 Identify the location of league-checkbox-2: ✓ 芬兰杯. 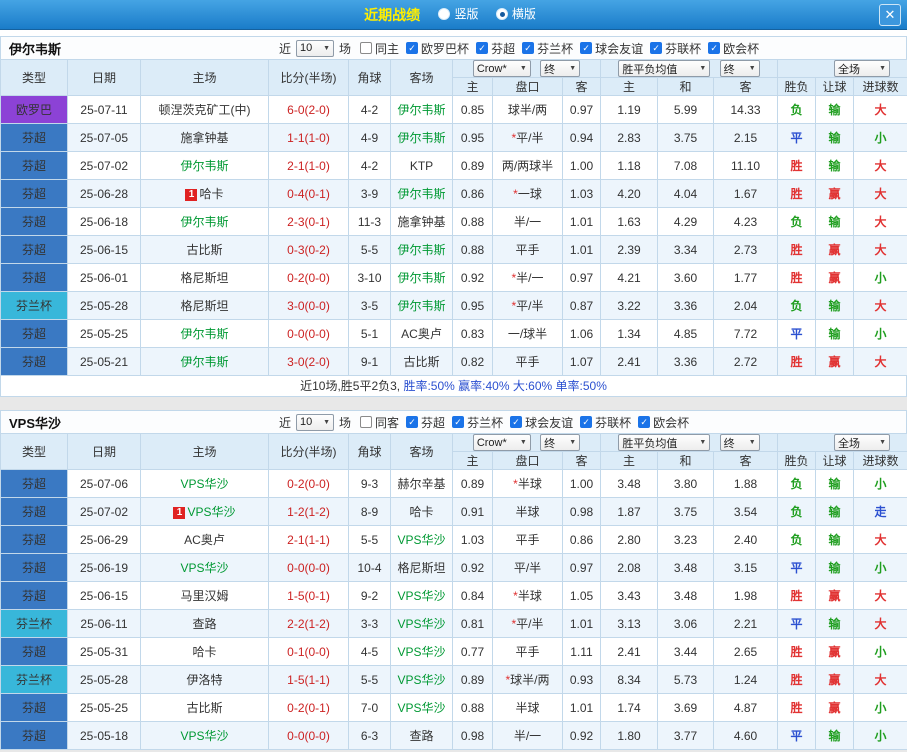
(547, 48).